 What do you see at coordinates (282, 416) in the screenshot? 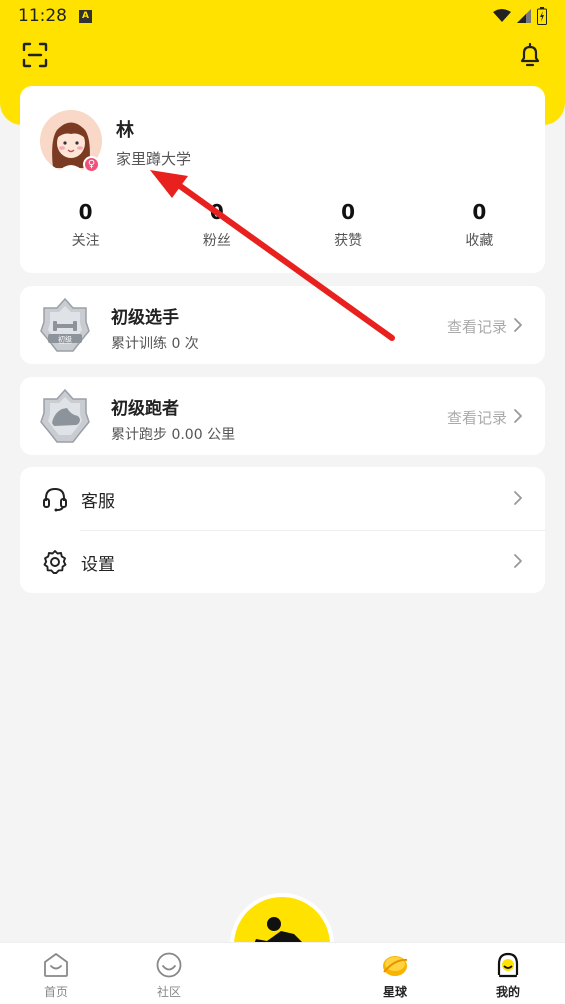
I see `running-level-card: 初级跑者 累计跑步 0.00 公里 查看记录` at bounding box center [282, 416].